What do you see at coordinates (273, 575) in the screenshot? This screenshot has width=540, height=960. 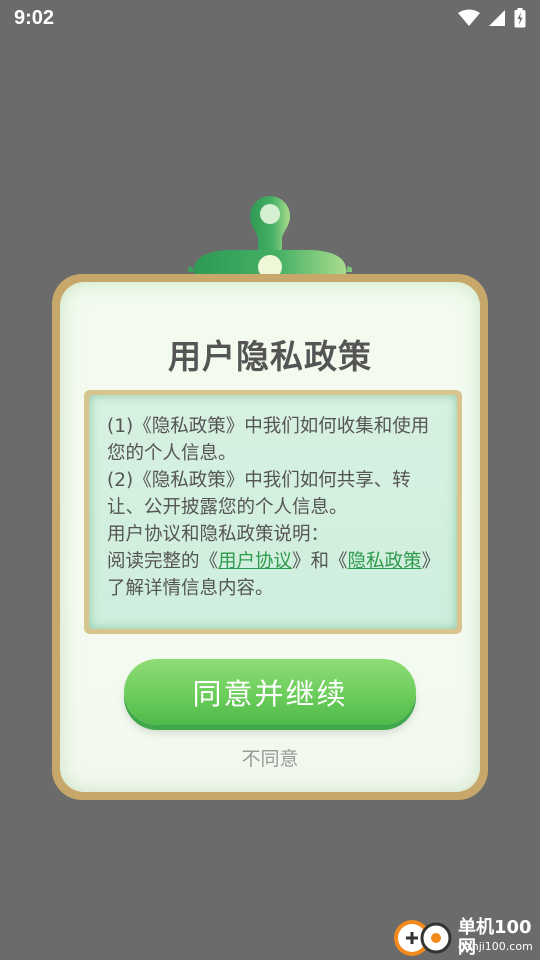 I see `policy-line-4: 阅读完整的《用户协议》和《隐私政策》了解详情信息内容。` at bounding box center [273, 575].